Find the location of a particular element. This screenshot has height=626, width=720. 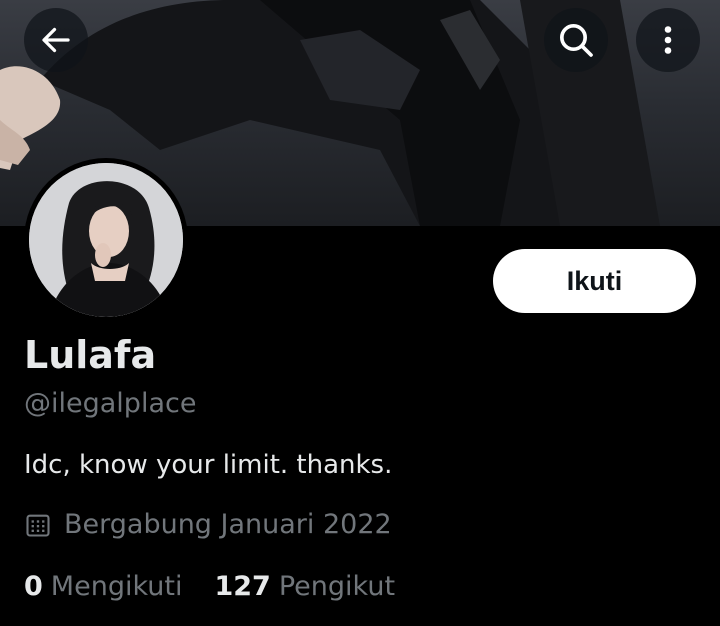

more-options-button is located at coordinates (668, 40).